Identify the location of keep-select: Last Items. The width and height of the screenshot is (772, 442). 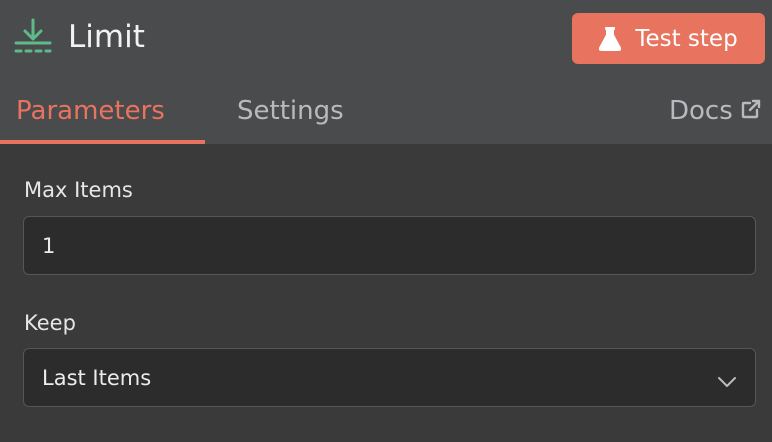
(389, 377).